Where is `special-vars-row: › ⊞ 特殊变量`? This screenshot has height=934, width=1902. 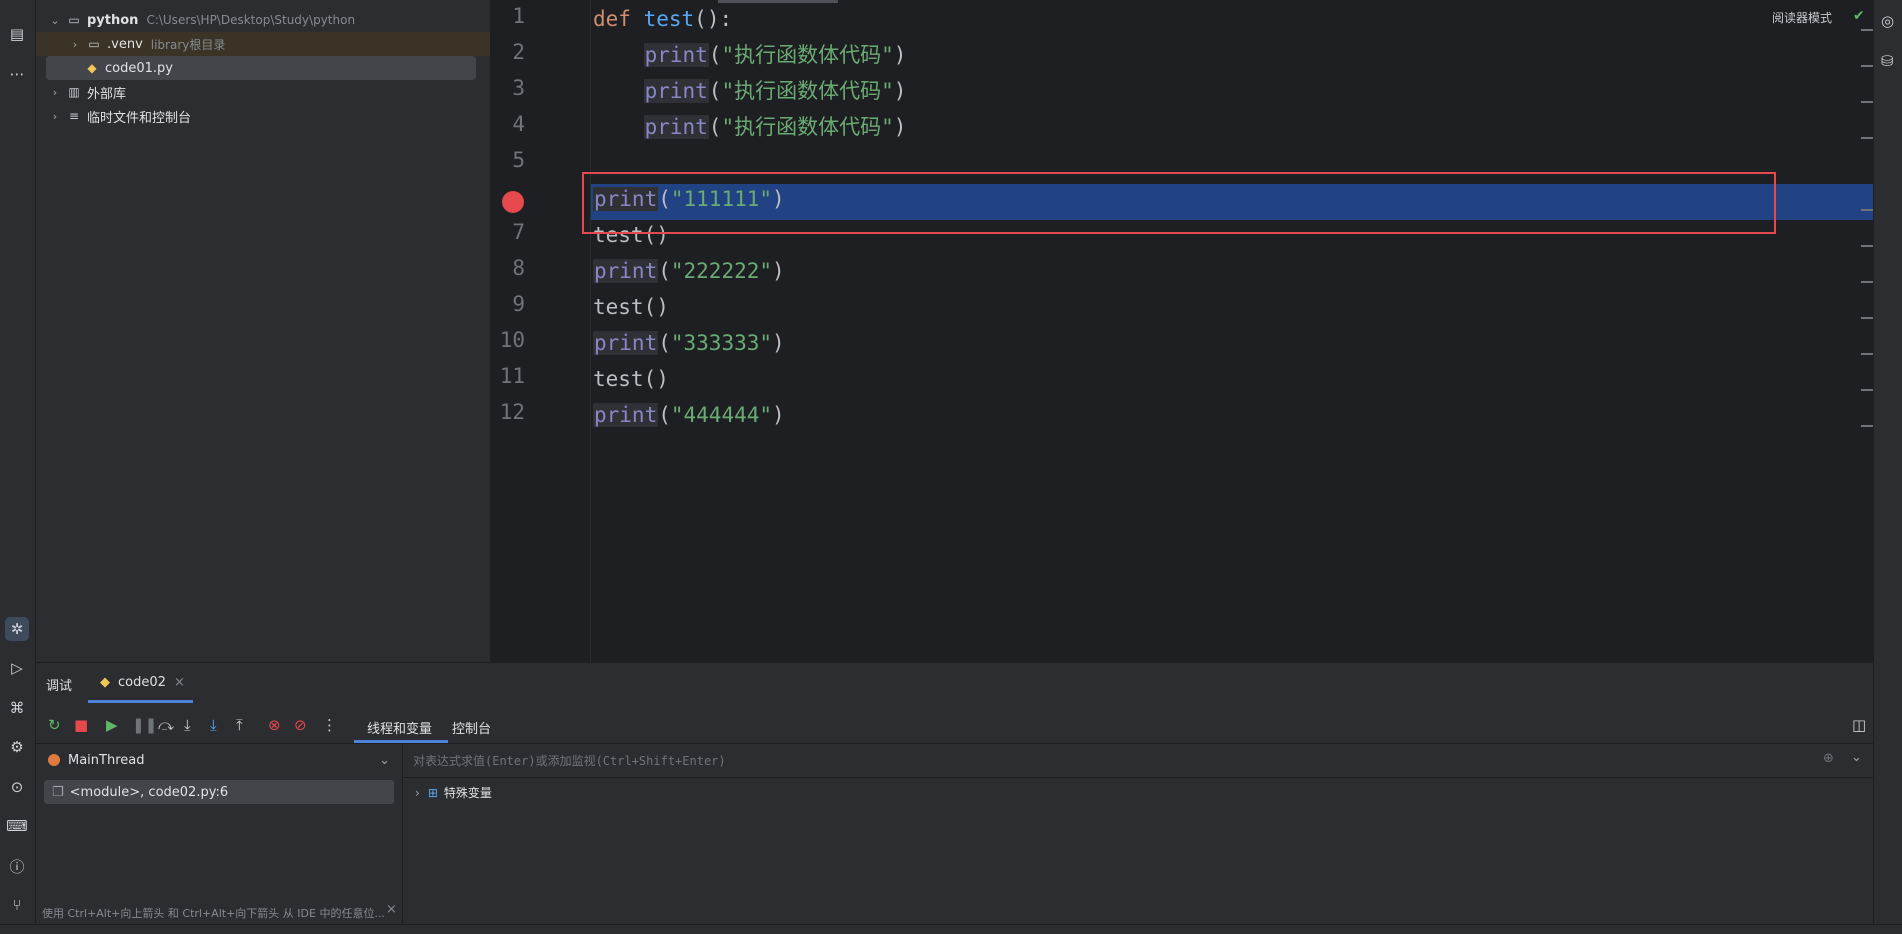
special-vars-row: › ⊞ 特殊变量 is located at coordinates (453, 792).